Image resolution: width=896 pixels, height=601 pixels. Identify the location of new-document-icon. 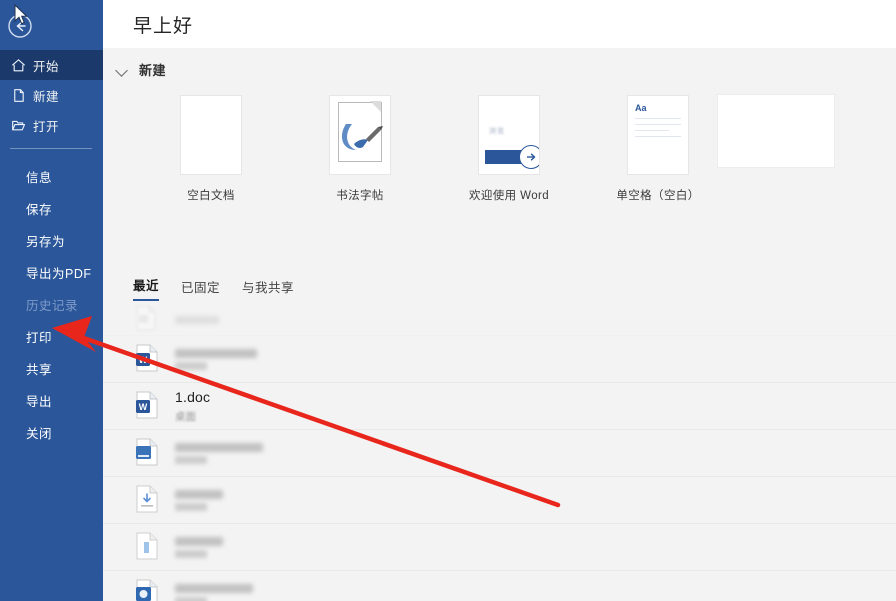
(18, 95).